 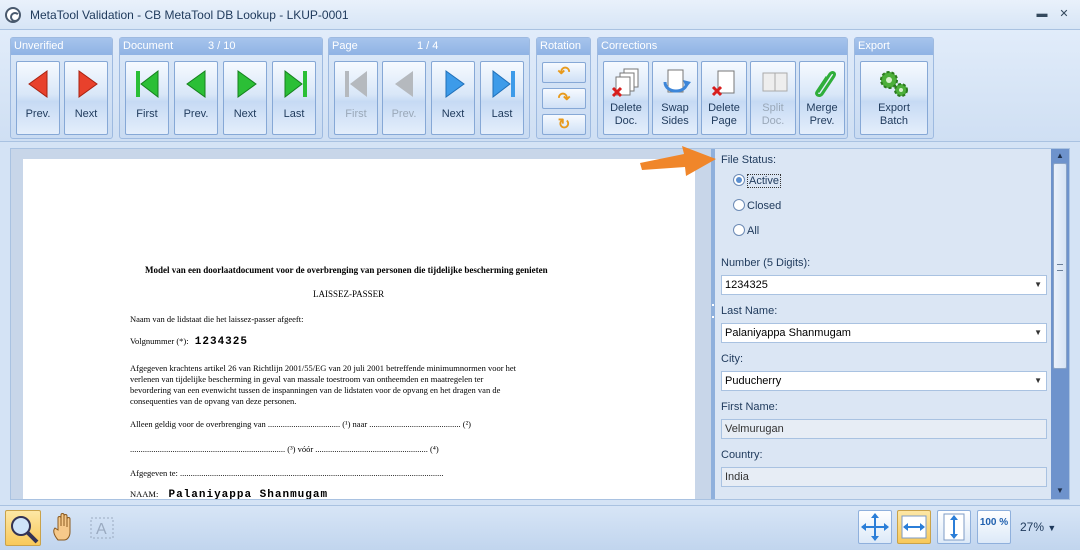 What do you see at coordinates (196, 84) in the screenshot?
I see `arrow-left-green-icon` at bounding box center [196, 84].